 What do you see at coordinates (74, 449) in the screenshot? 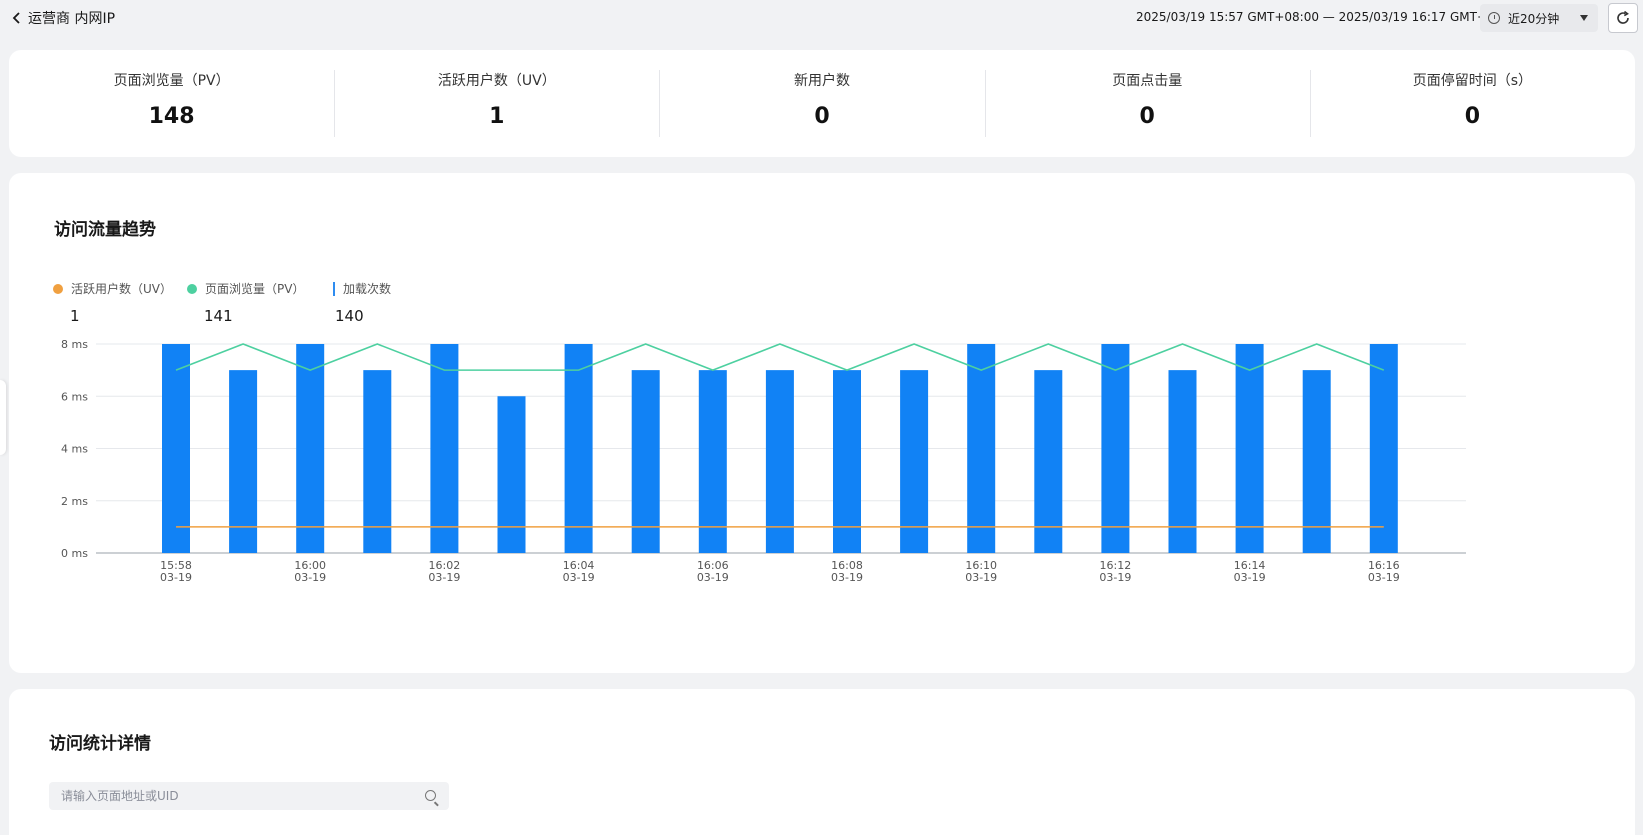
I see `y-tick-label: 4 ms` at bounding box center [74, 449].